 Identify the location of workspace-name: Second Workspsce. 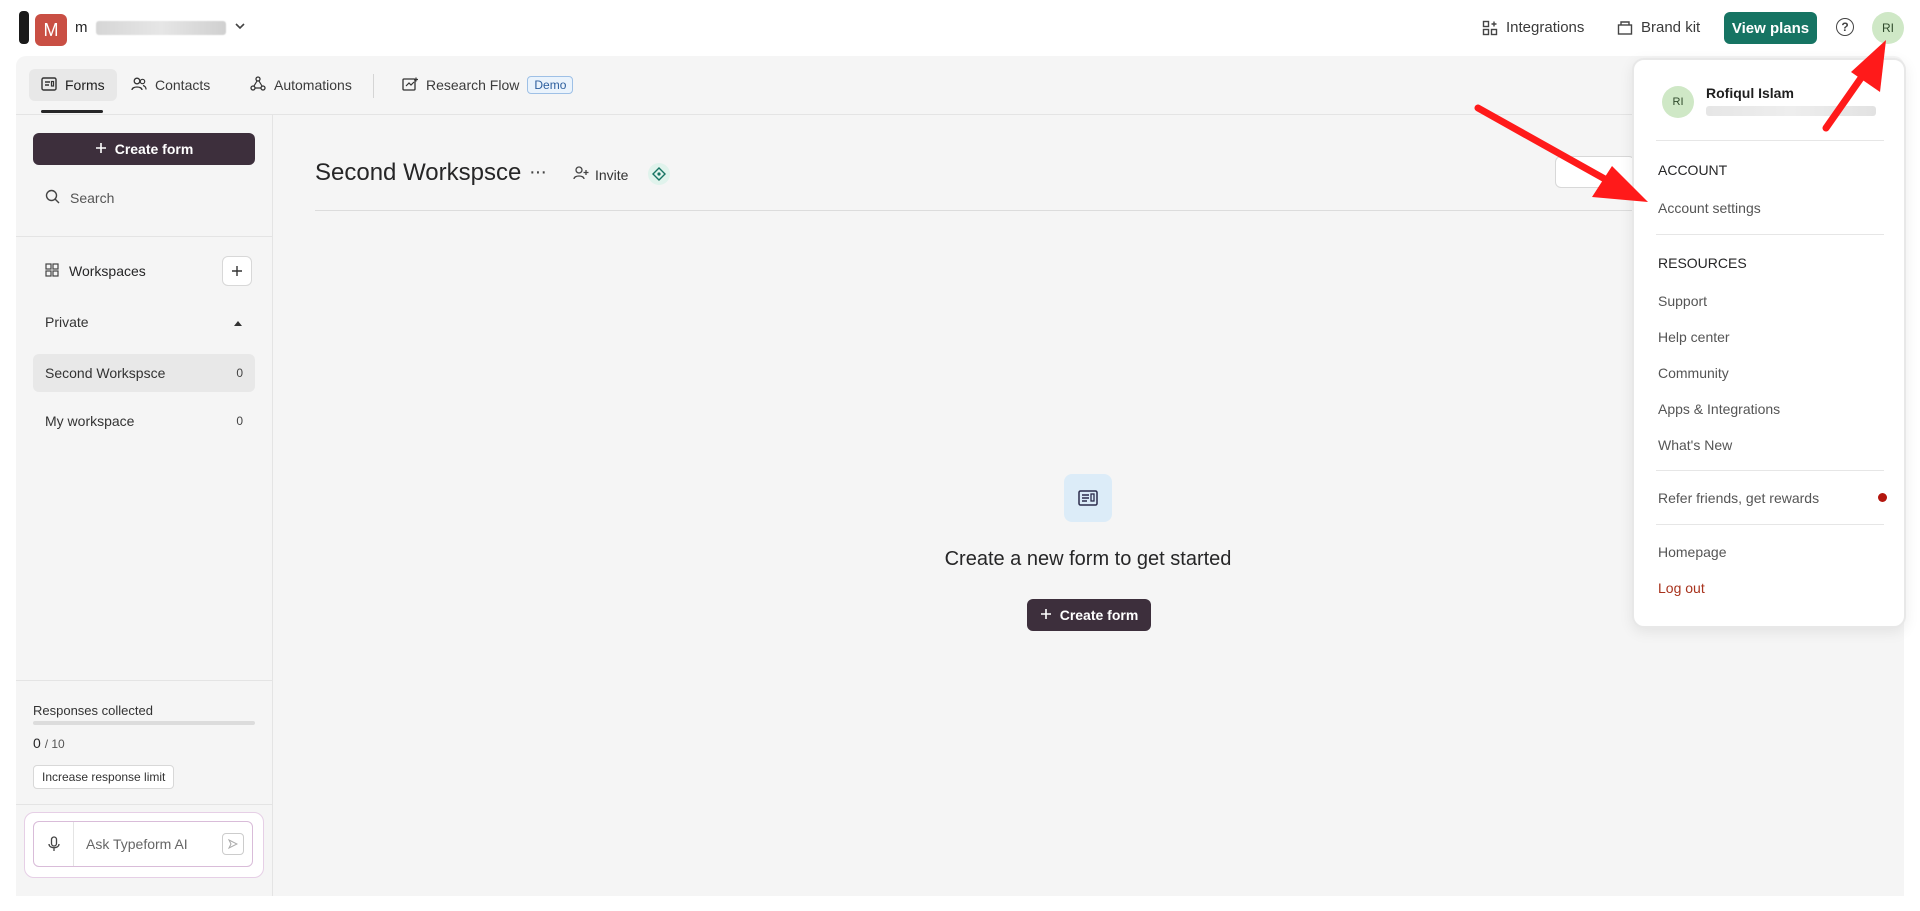
(105, 373).